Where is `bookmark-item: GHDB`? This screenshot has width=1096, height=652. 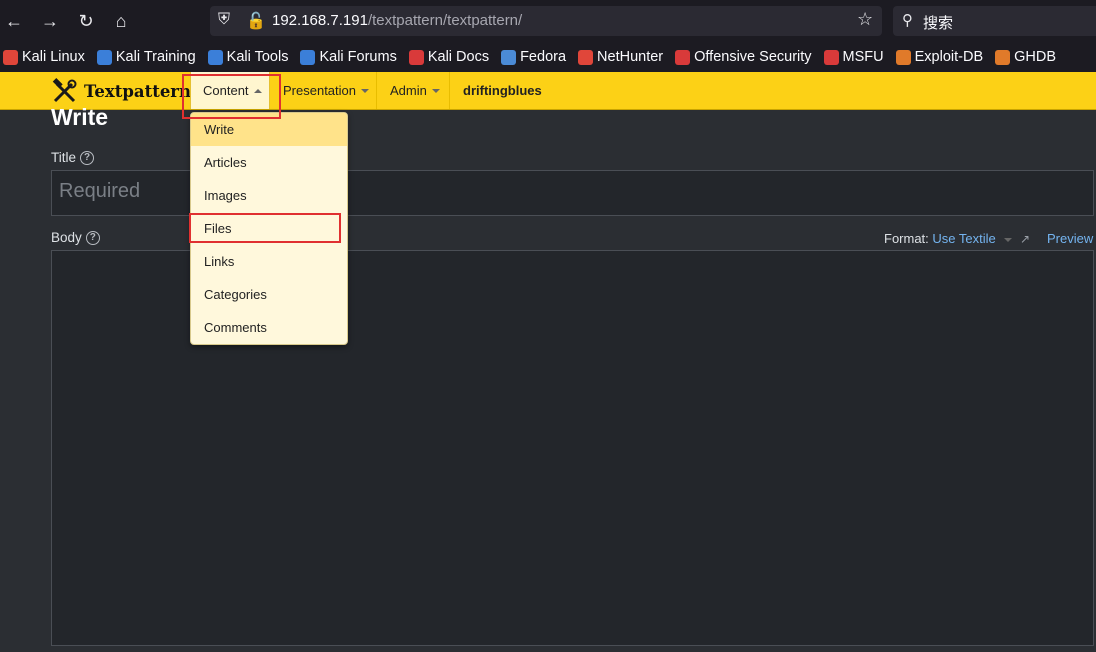
bookmark-item: GHDB is located at coordinates (1025, 57).